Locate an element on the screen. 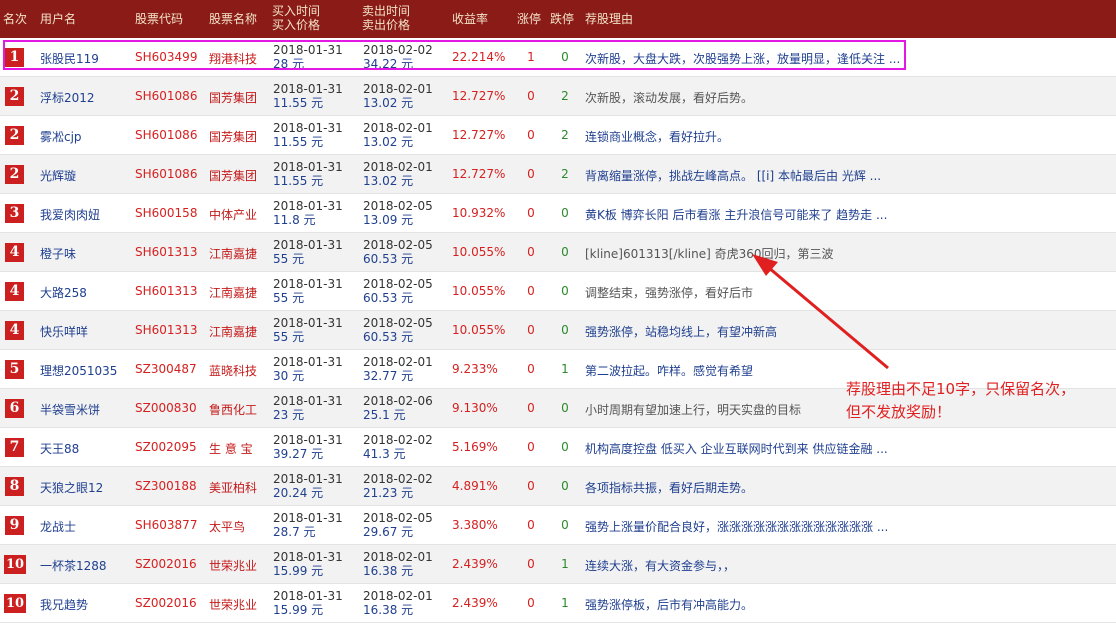 This screenshot has height=623, width=1116. annotation-note: 荐股理由不足10字，只保留名次， 但不发放奖励！ is located at coordinates (960, 401).